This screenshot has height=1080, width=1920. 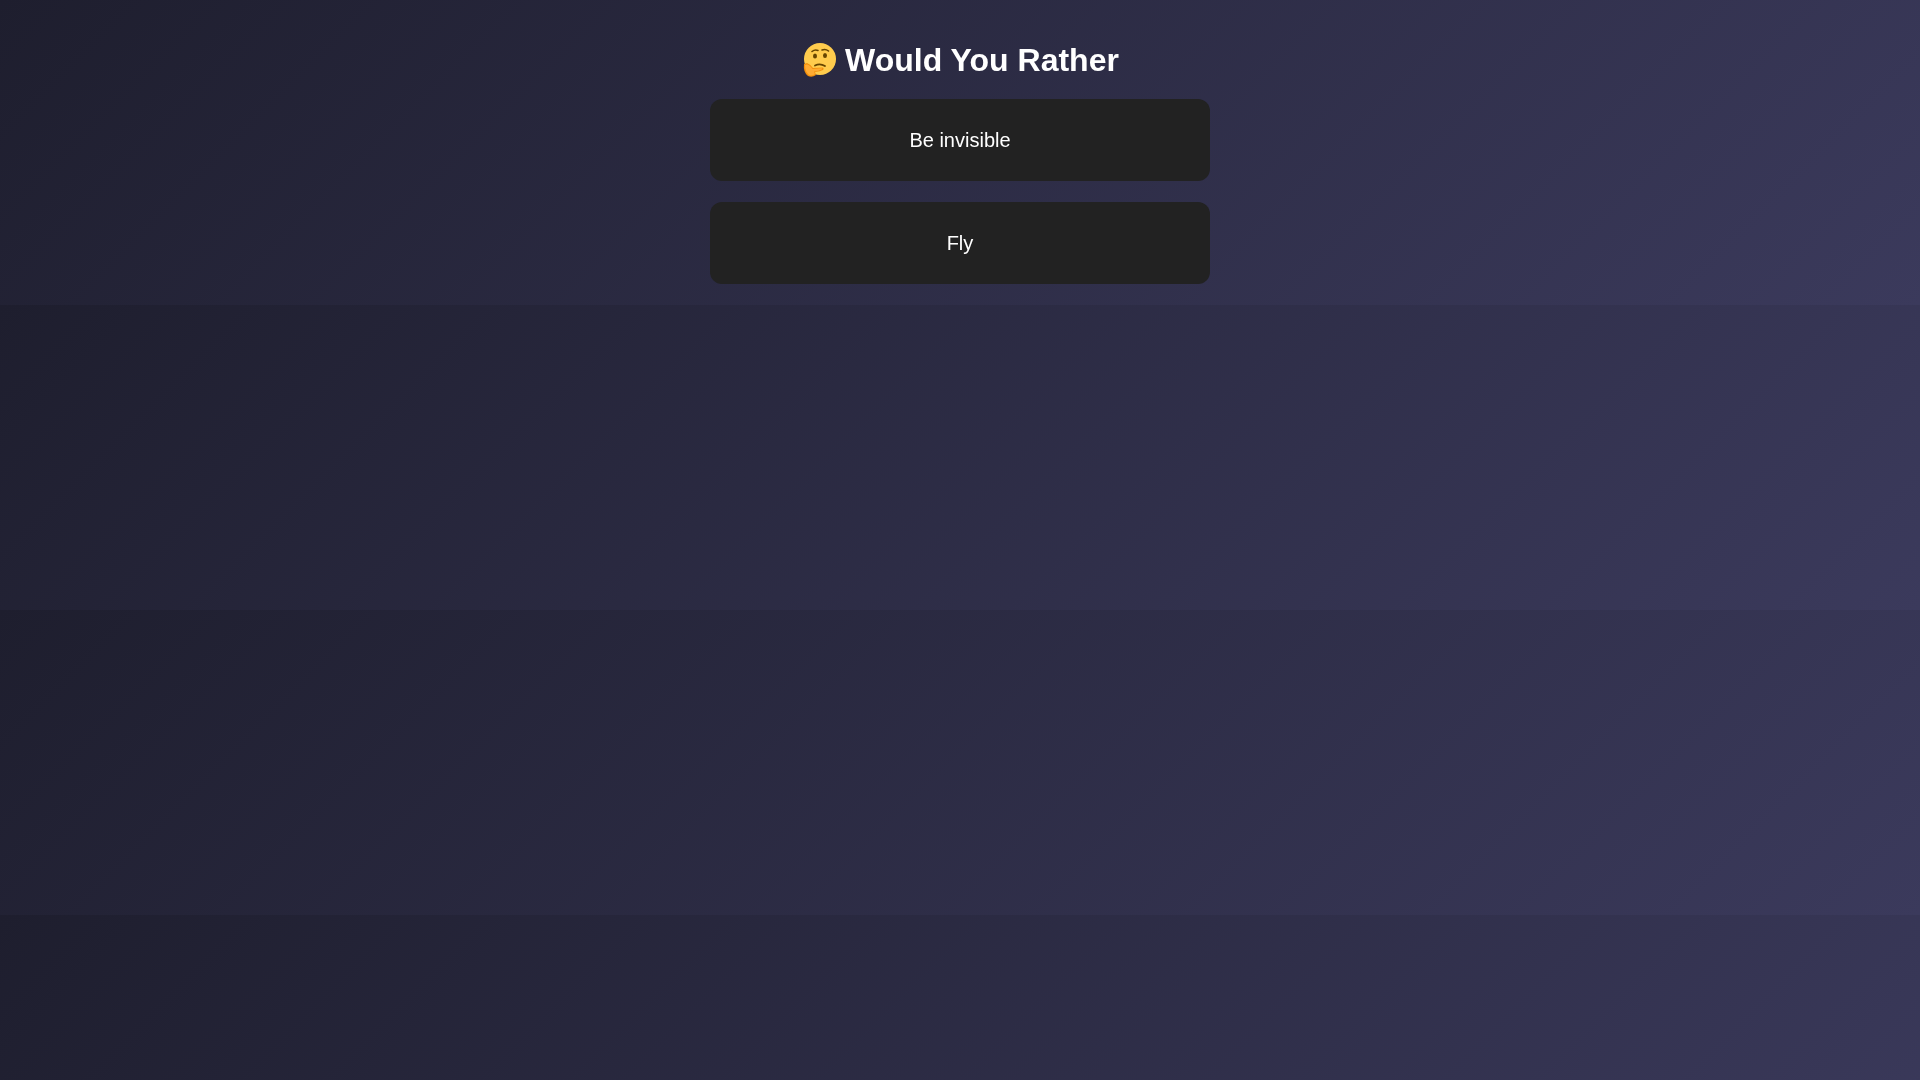 I want to click on choice-button: Fly, so click(x=960, y=243).